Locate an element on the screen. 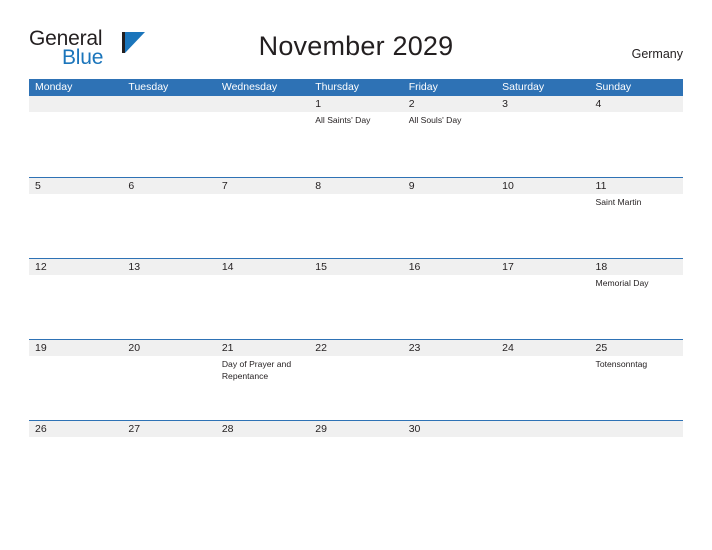 This screenshot has width=712, height=550. day-number: 14 is located at coordinates (262, 267).